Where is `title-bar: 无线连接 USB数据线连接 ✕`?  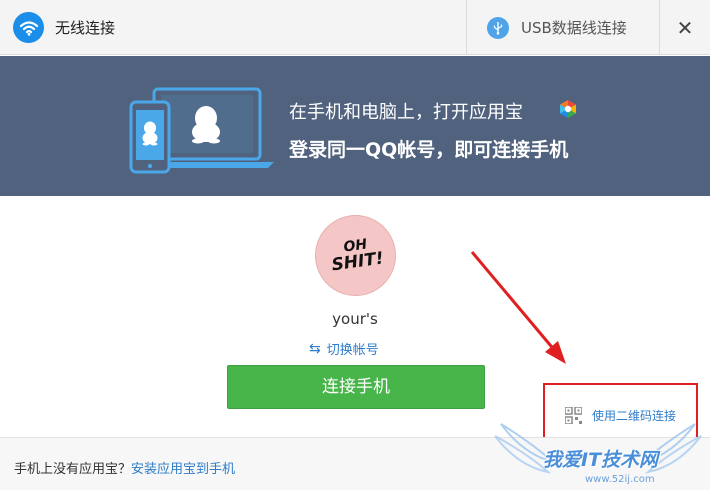 title-bar: 无线连接 USB数据线连接 ✕ is located at coordinates (355, 27).